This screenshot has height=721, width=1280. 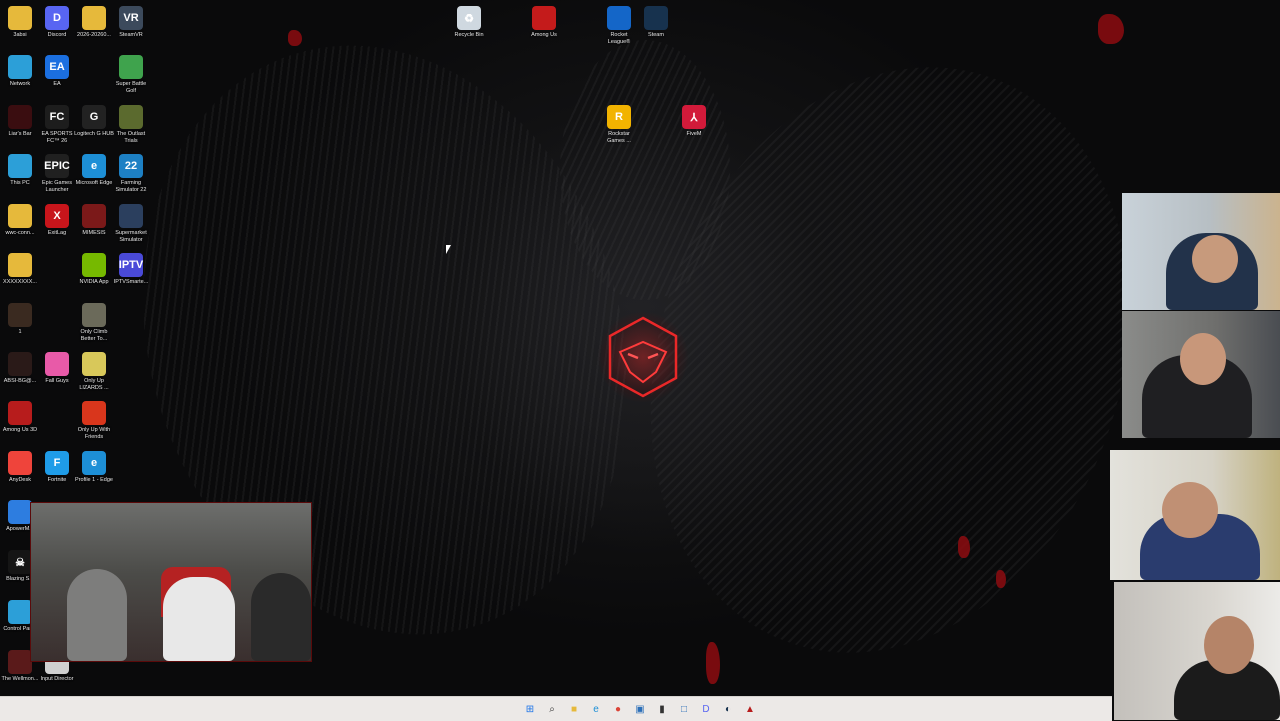 I want to click on desktop-icon-super-battle-golf: Super Battle Golf, so click(x=131, y=75).